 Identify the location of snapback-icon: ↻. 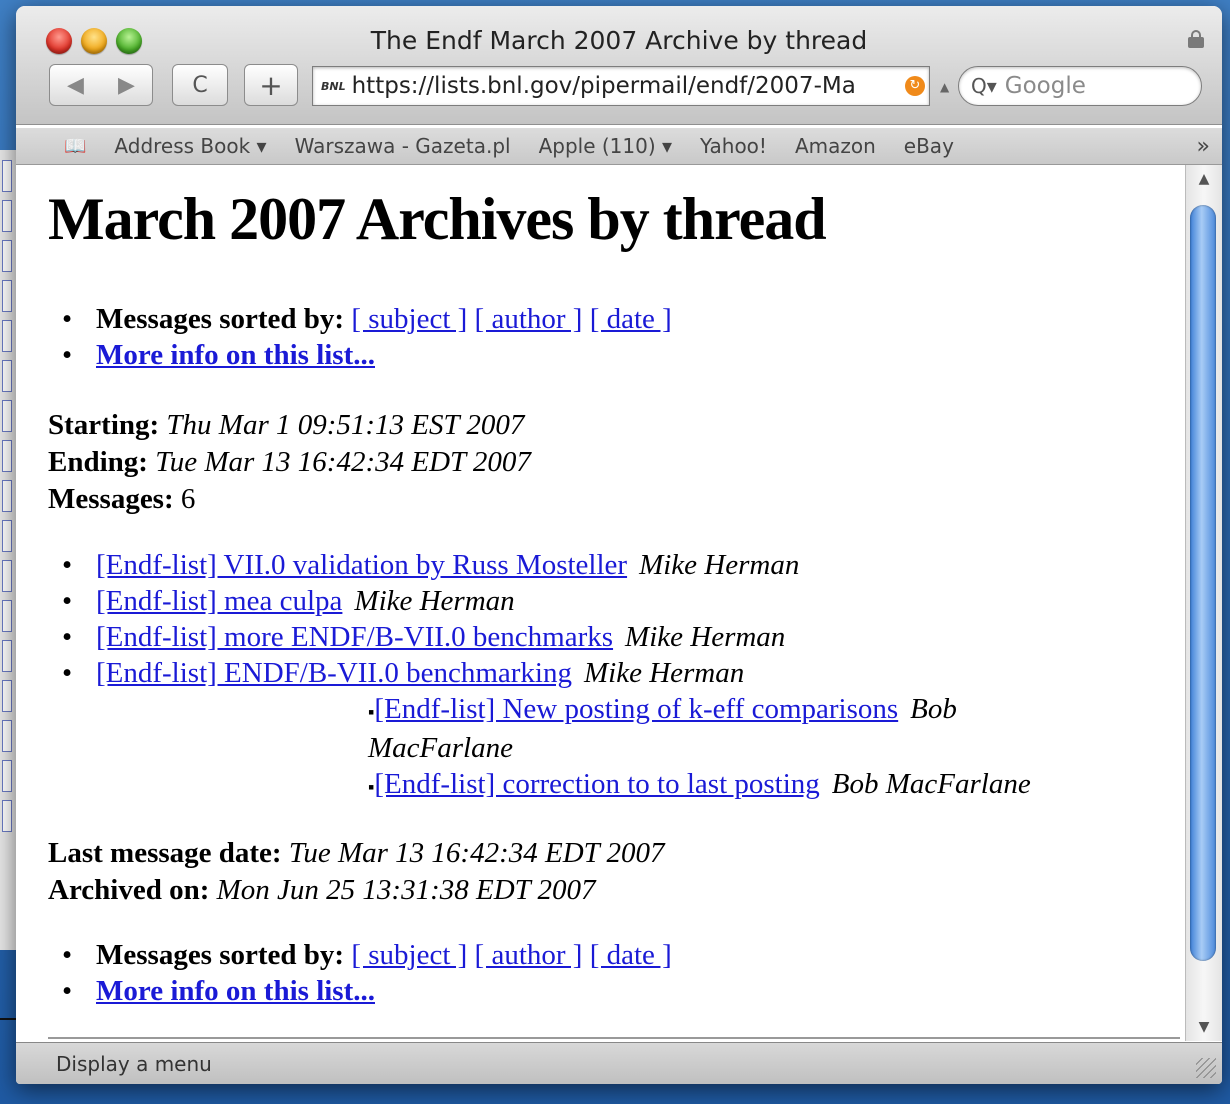
(915, 86).